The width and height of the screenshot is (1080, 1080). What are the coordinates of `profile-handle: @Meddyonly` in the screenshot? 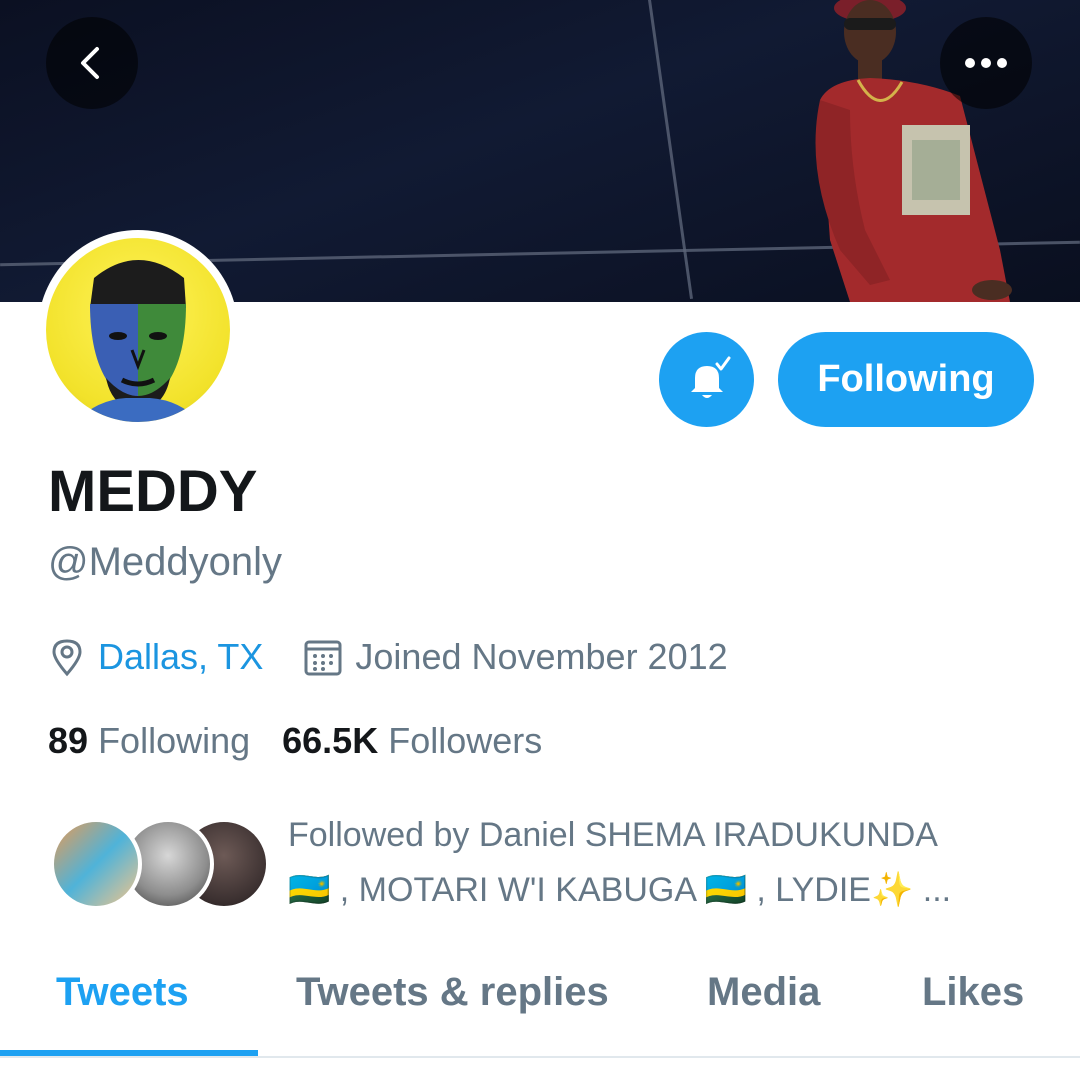 It's located at (165, 562).